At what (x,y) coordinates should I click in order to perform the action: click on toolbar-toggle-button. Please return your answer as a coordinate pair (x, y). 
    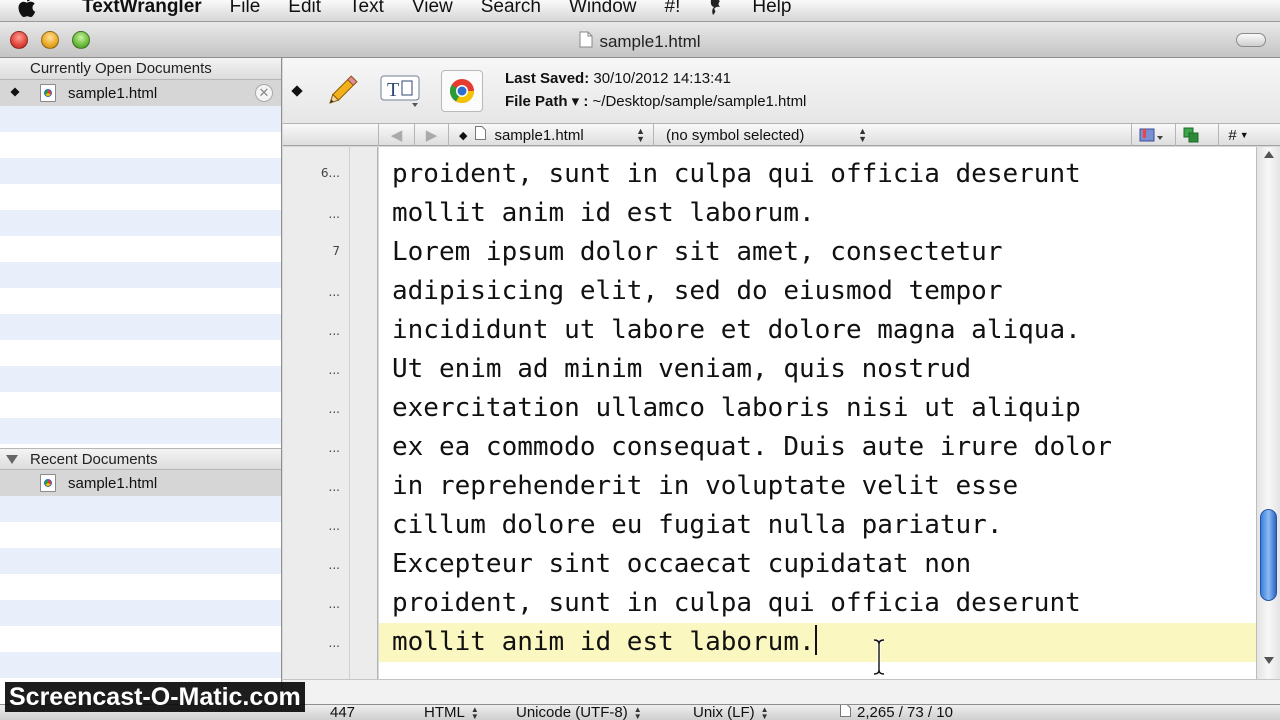
    Looking at the image, I should click on (1251, 40).